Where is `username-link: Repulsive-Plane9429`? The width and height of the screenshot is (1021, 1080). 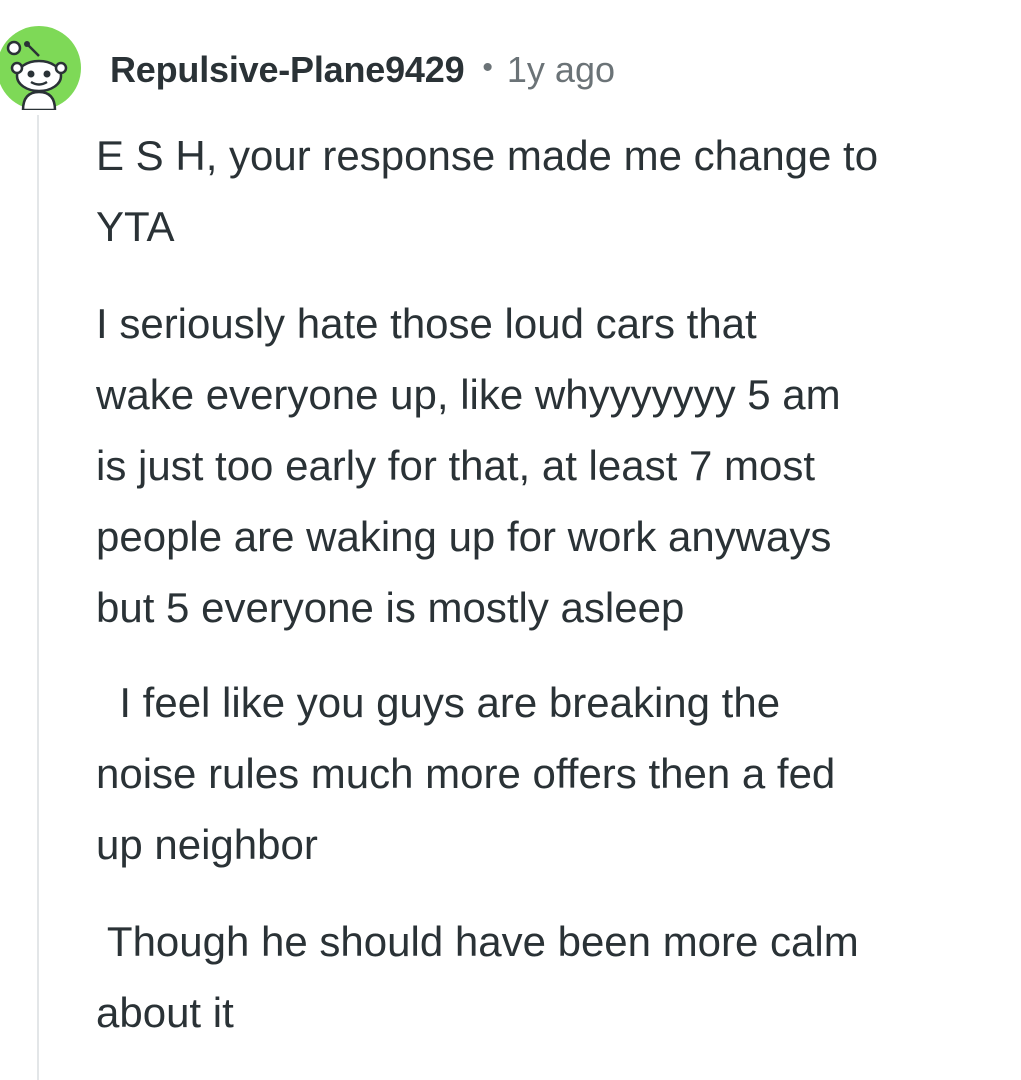
username-link: Repulsive-Plane9429 is located at coordinates (287, 70).